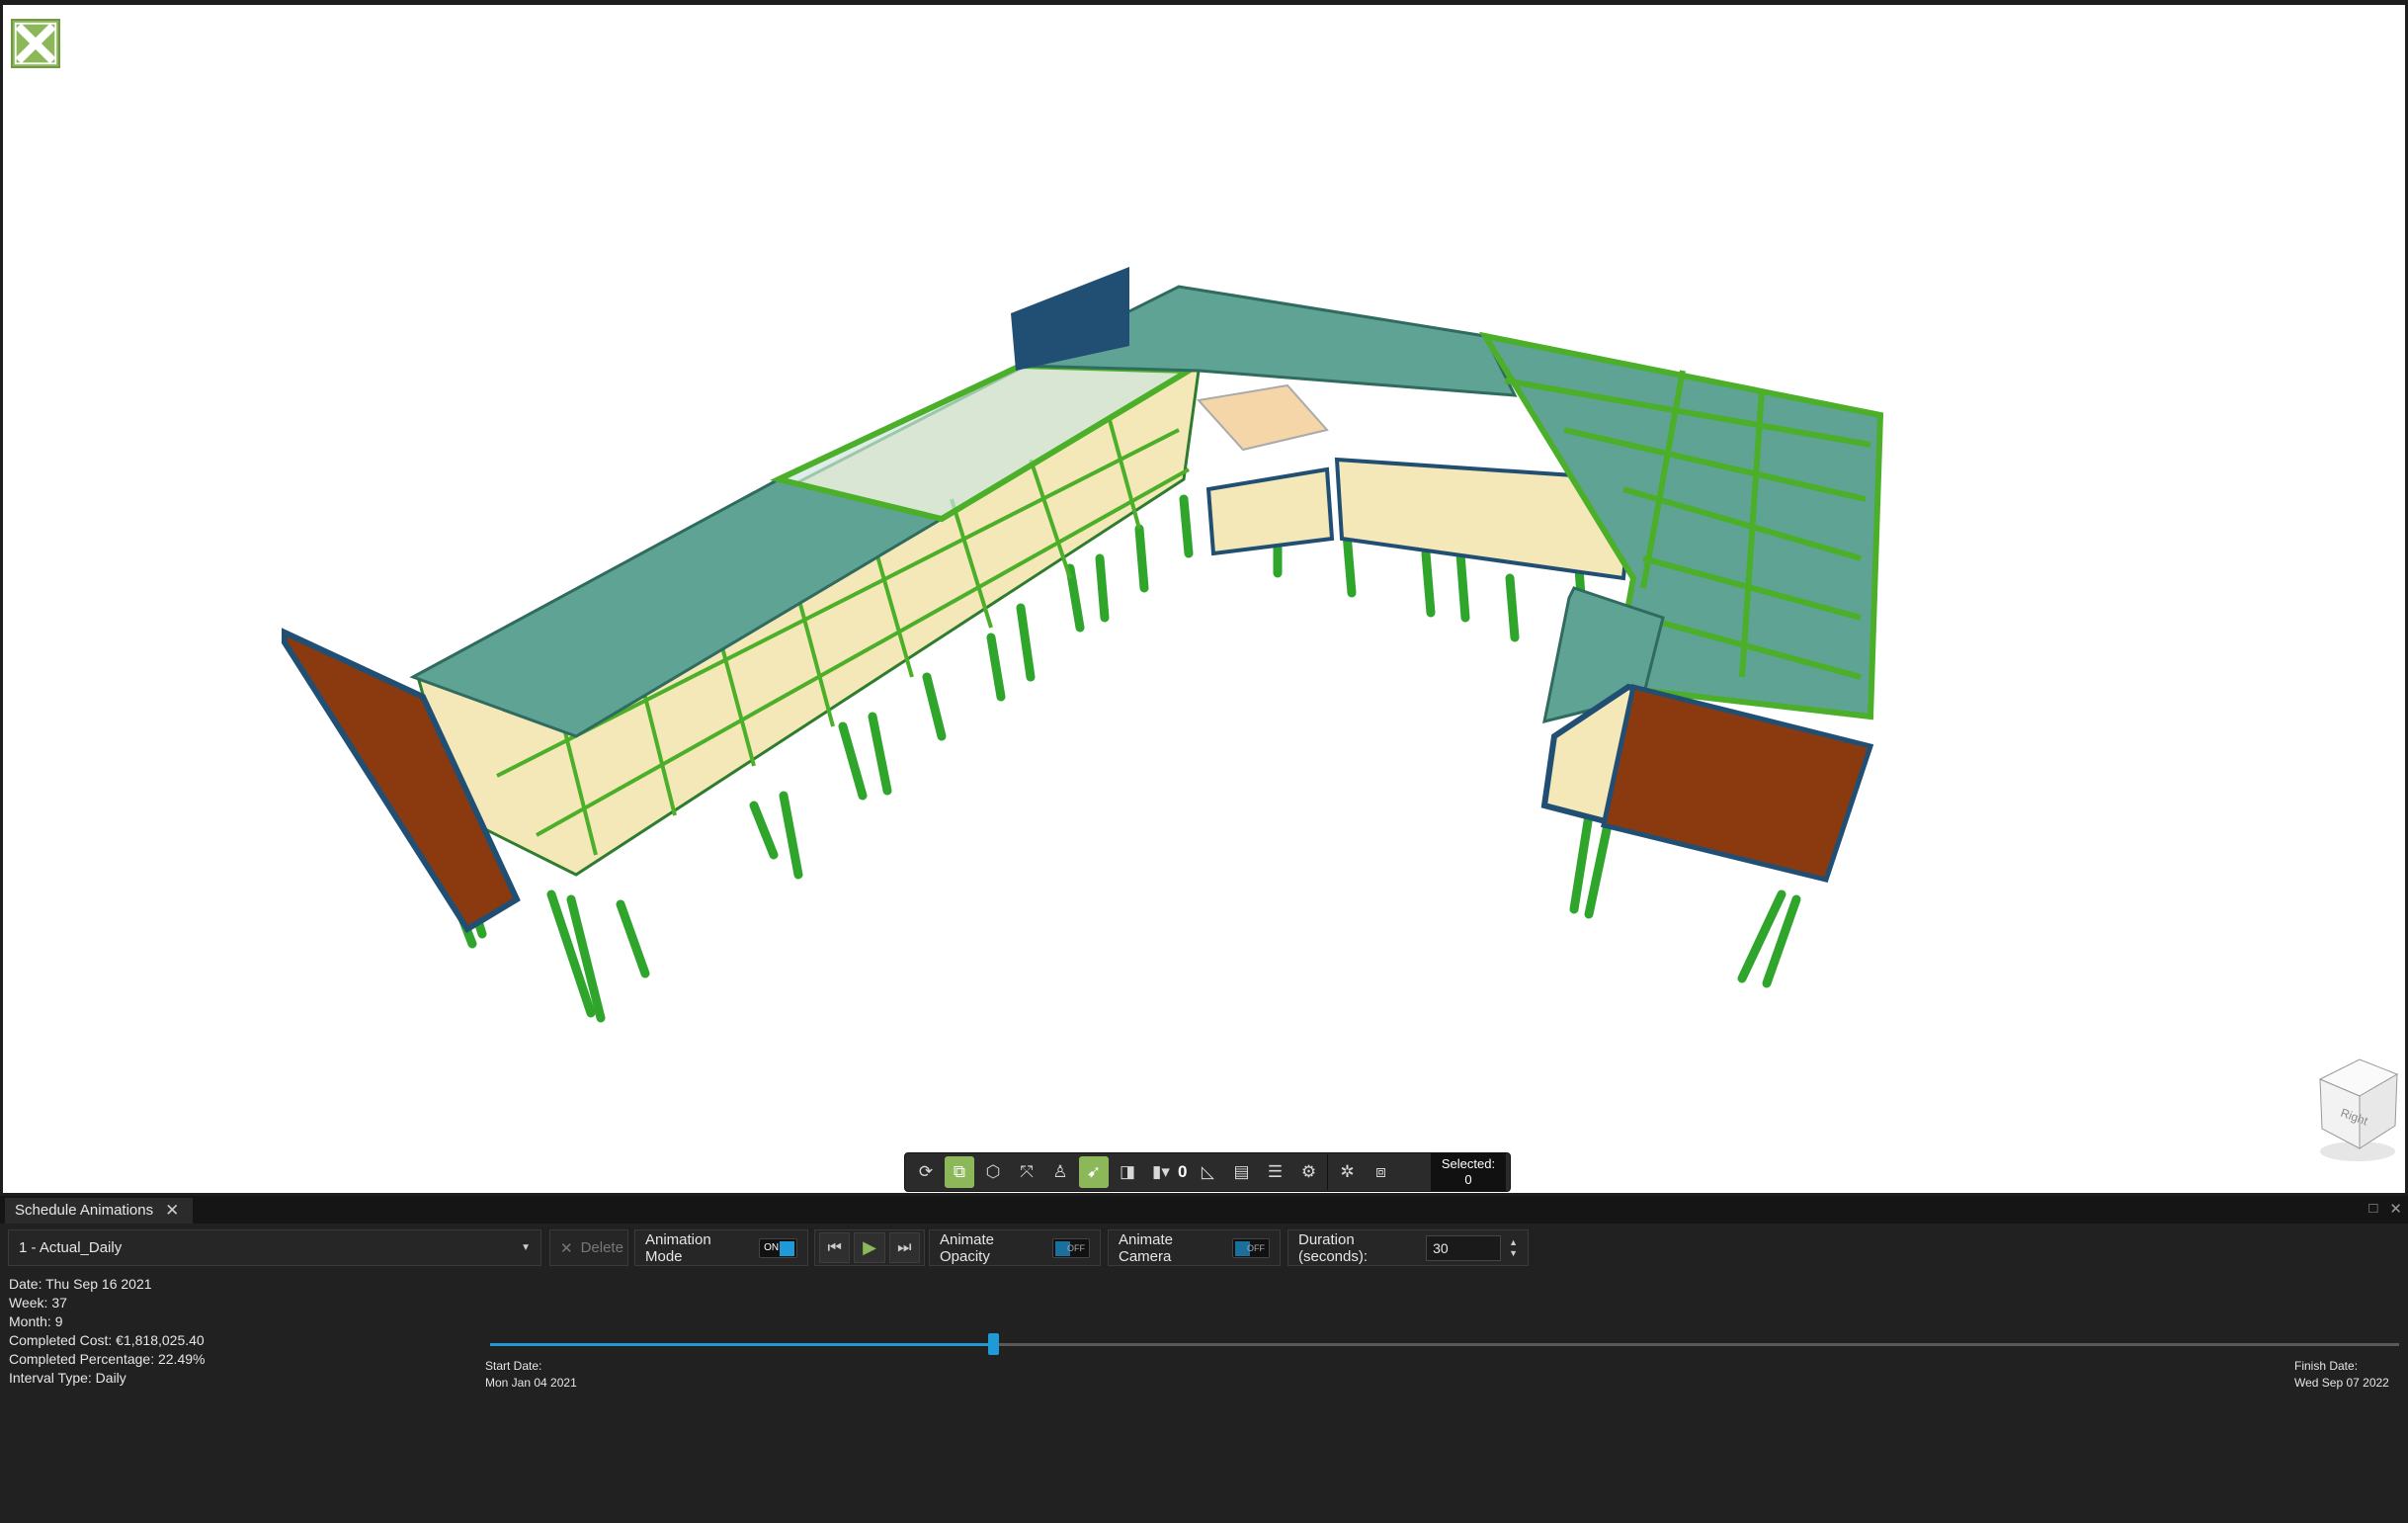  I want to click on info-cost: Completed Cost: €1,818,025.40, so click(107, 1340).